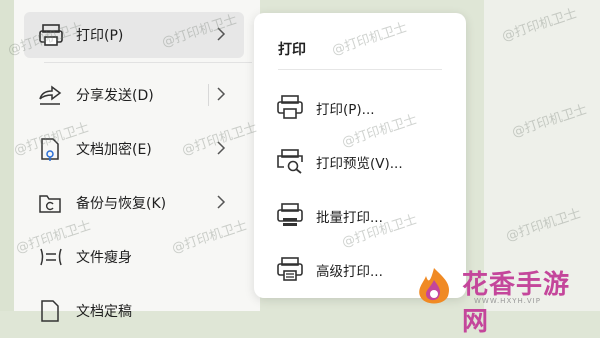  I want to click on brand-flame-icon, so click(434, 286).